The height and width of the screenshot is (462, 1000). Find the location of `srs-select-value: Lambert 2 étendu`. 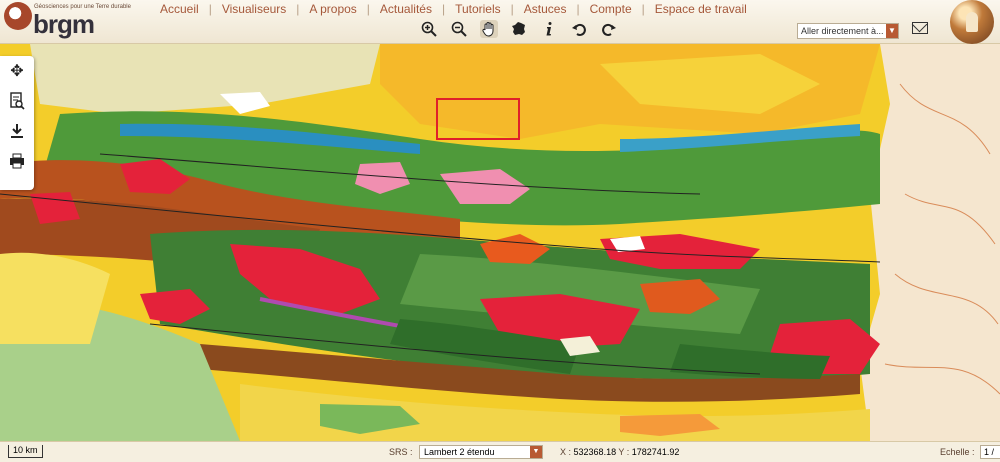

srs-select-value: Lambert 2 étendu is located at coordinates (459, 452).